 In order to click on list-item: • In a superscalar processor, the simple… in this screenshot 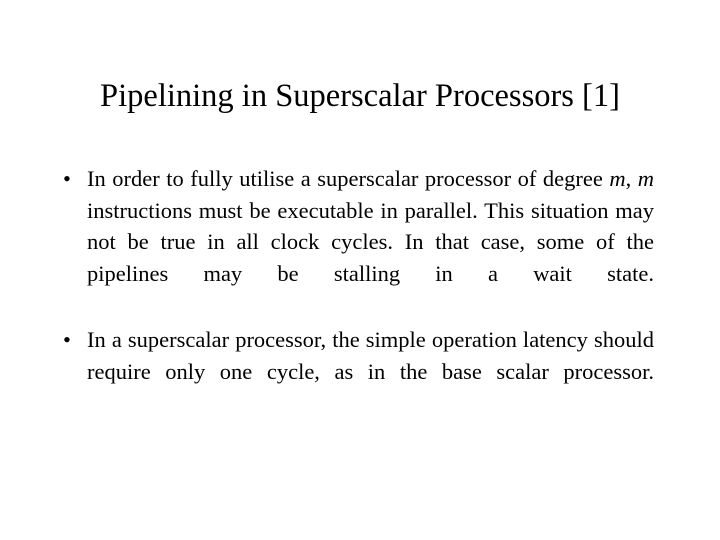, I will do `click(358, 371)`.